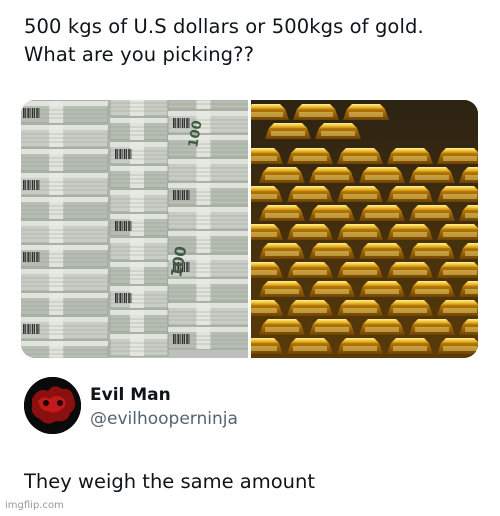  I want to click on post-line-2: What are you picking??, so click(139, 54).